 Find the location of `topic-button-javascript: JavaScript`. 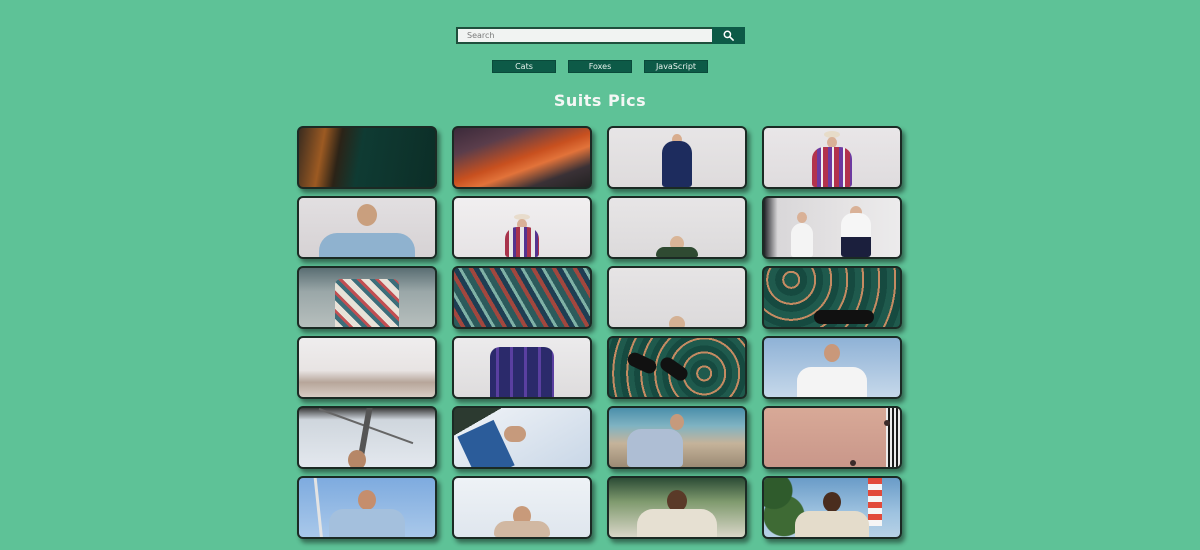

topic-button-javascript: JavaScript is located at coordinates (676, 66).